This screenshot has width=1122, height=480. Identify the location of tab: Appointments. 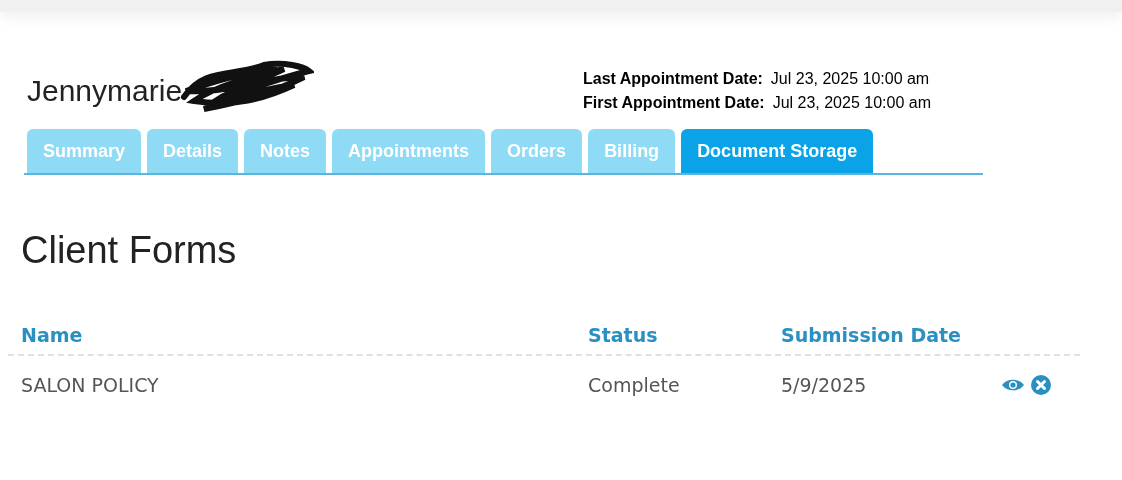
(409, 151).